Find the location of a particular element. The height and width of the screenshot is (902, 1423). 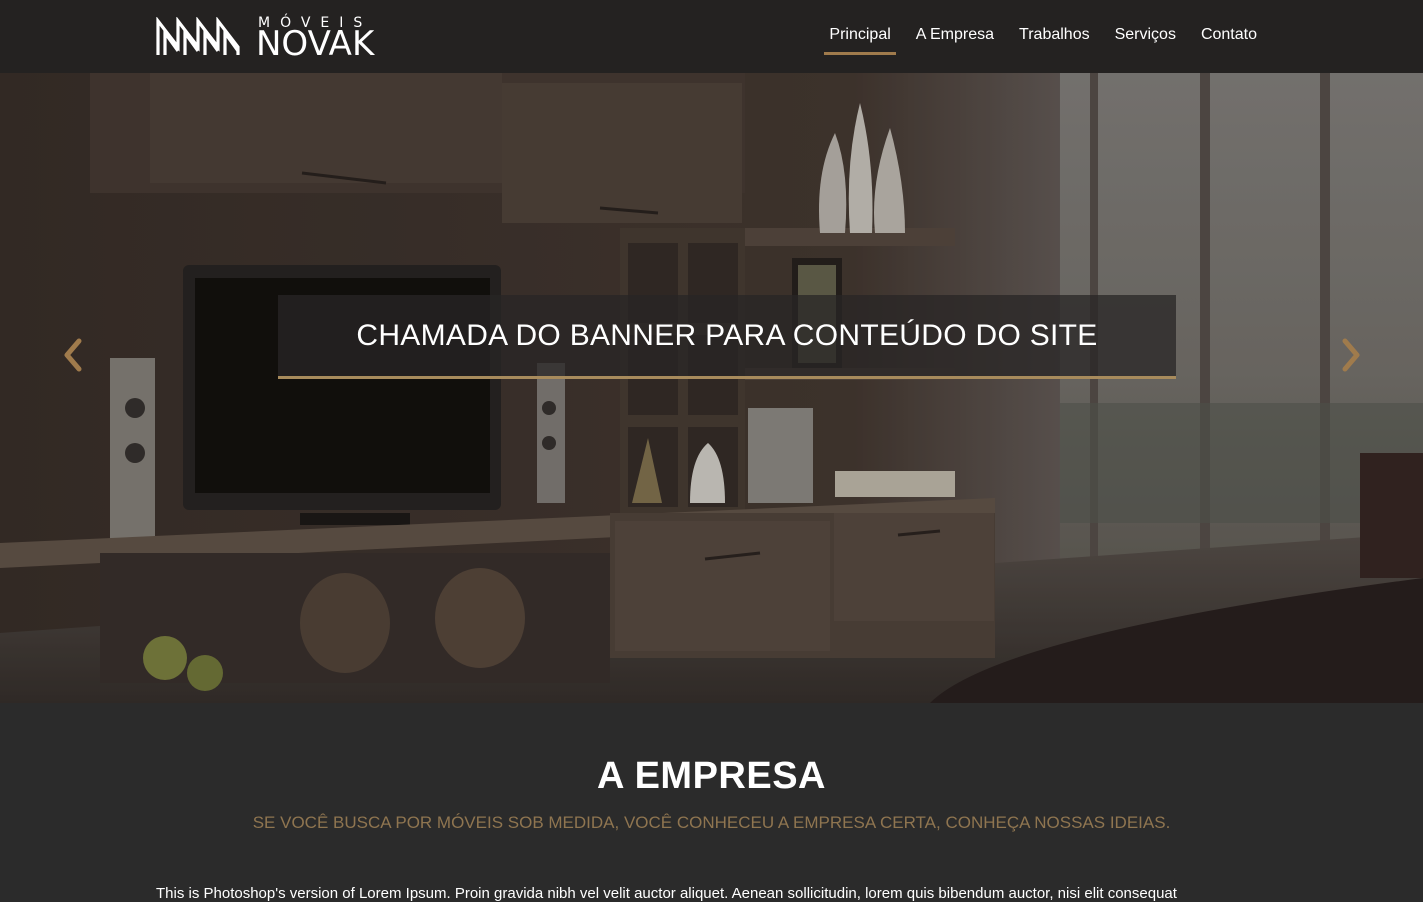

logo-mark-icon is located at coordinates (198, 36).